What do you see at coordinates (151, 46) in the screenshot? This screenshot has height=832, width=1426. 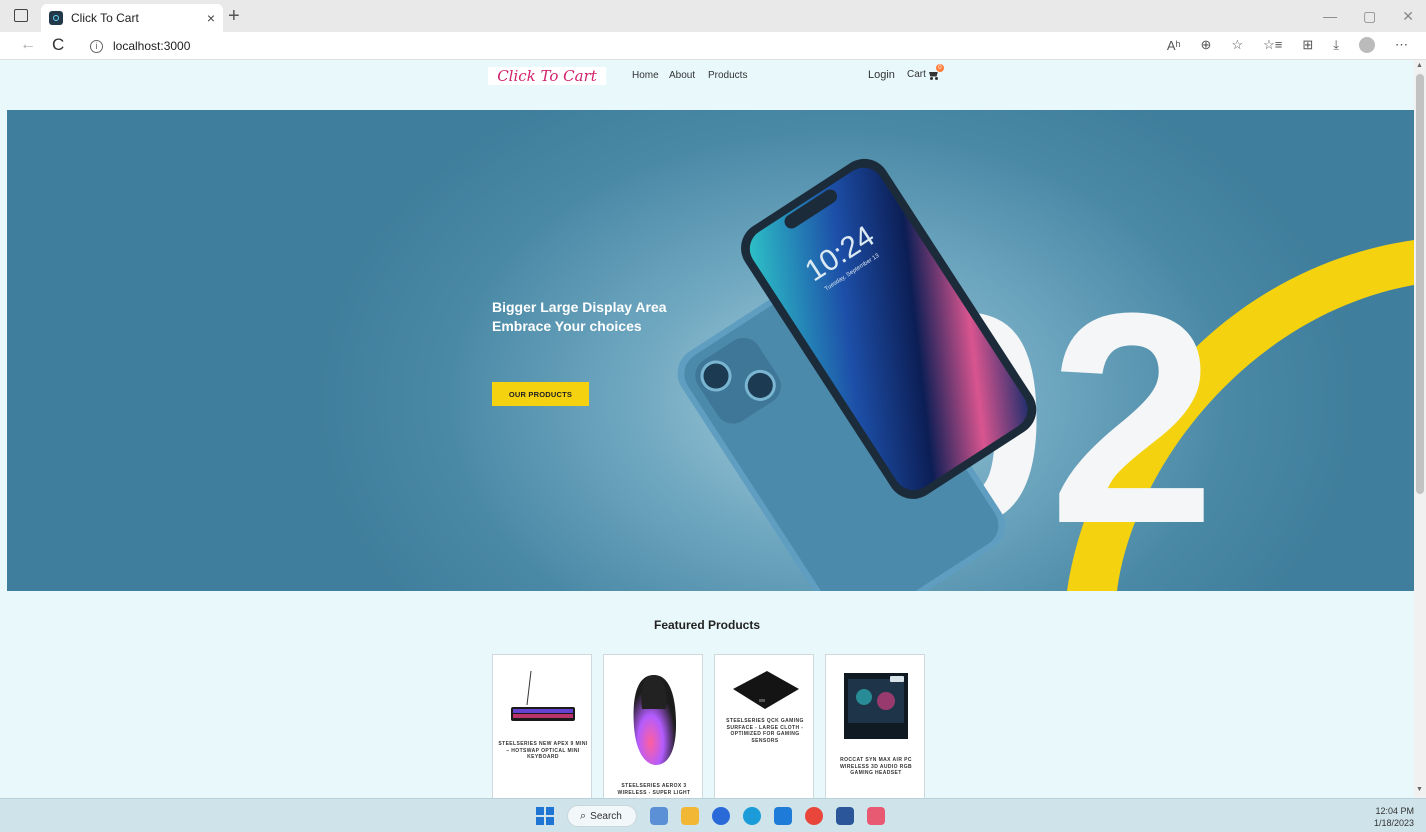 I see `url-text: localhost:3000` at bounding box center [151, 46].